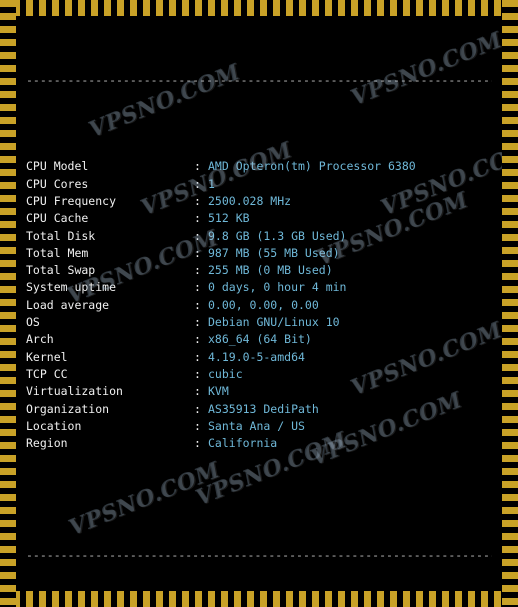  I want to click on system-info-row: CPU Cache:512 KB, so click(259, 218).